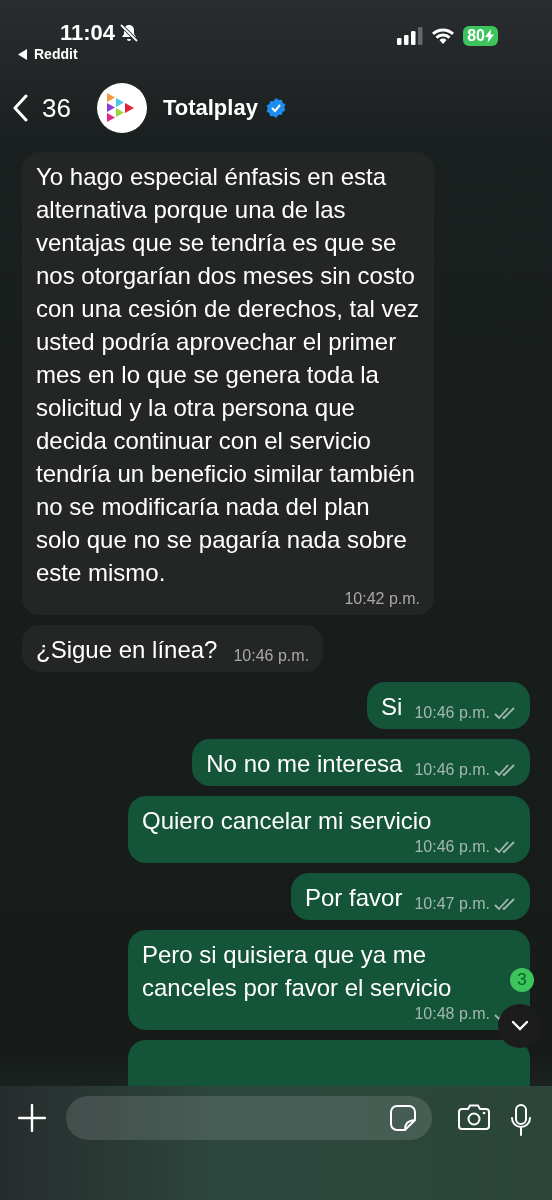  What do you see at coordinates (20, 108) in the screenshot?
I see `back-chevron-icon` at bounding box center [20, 108].